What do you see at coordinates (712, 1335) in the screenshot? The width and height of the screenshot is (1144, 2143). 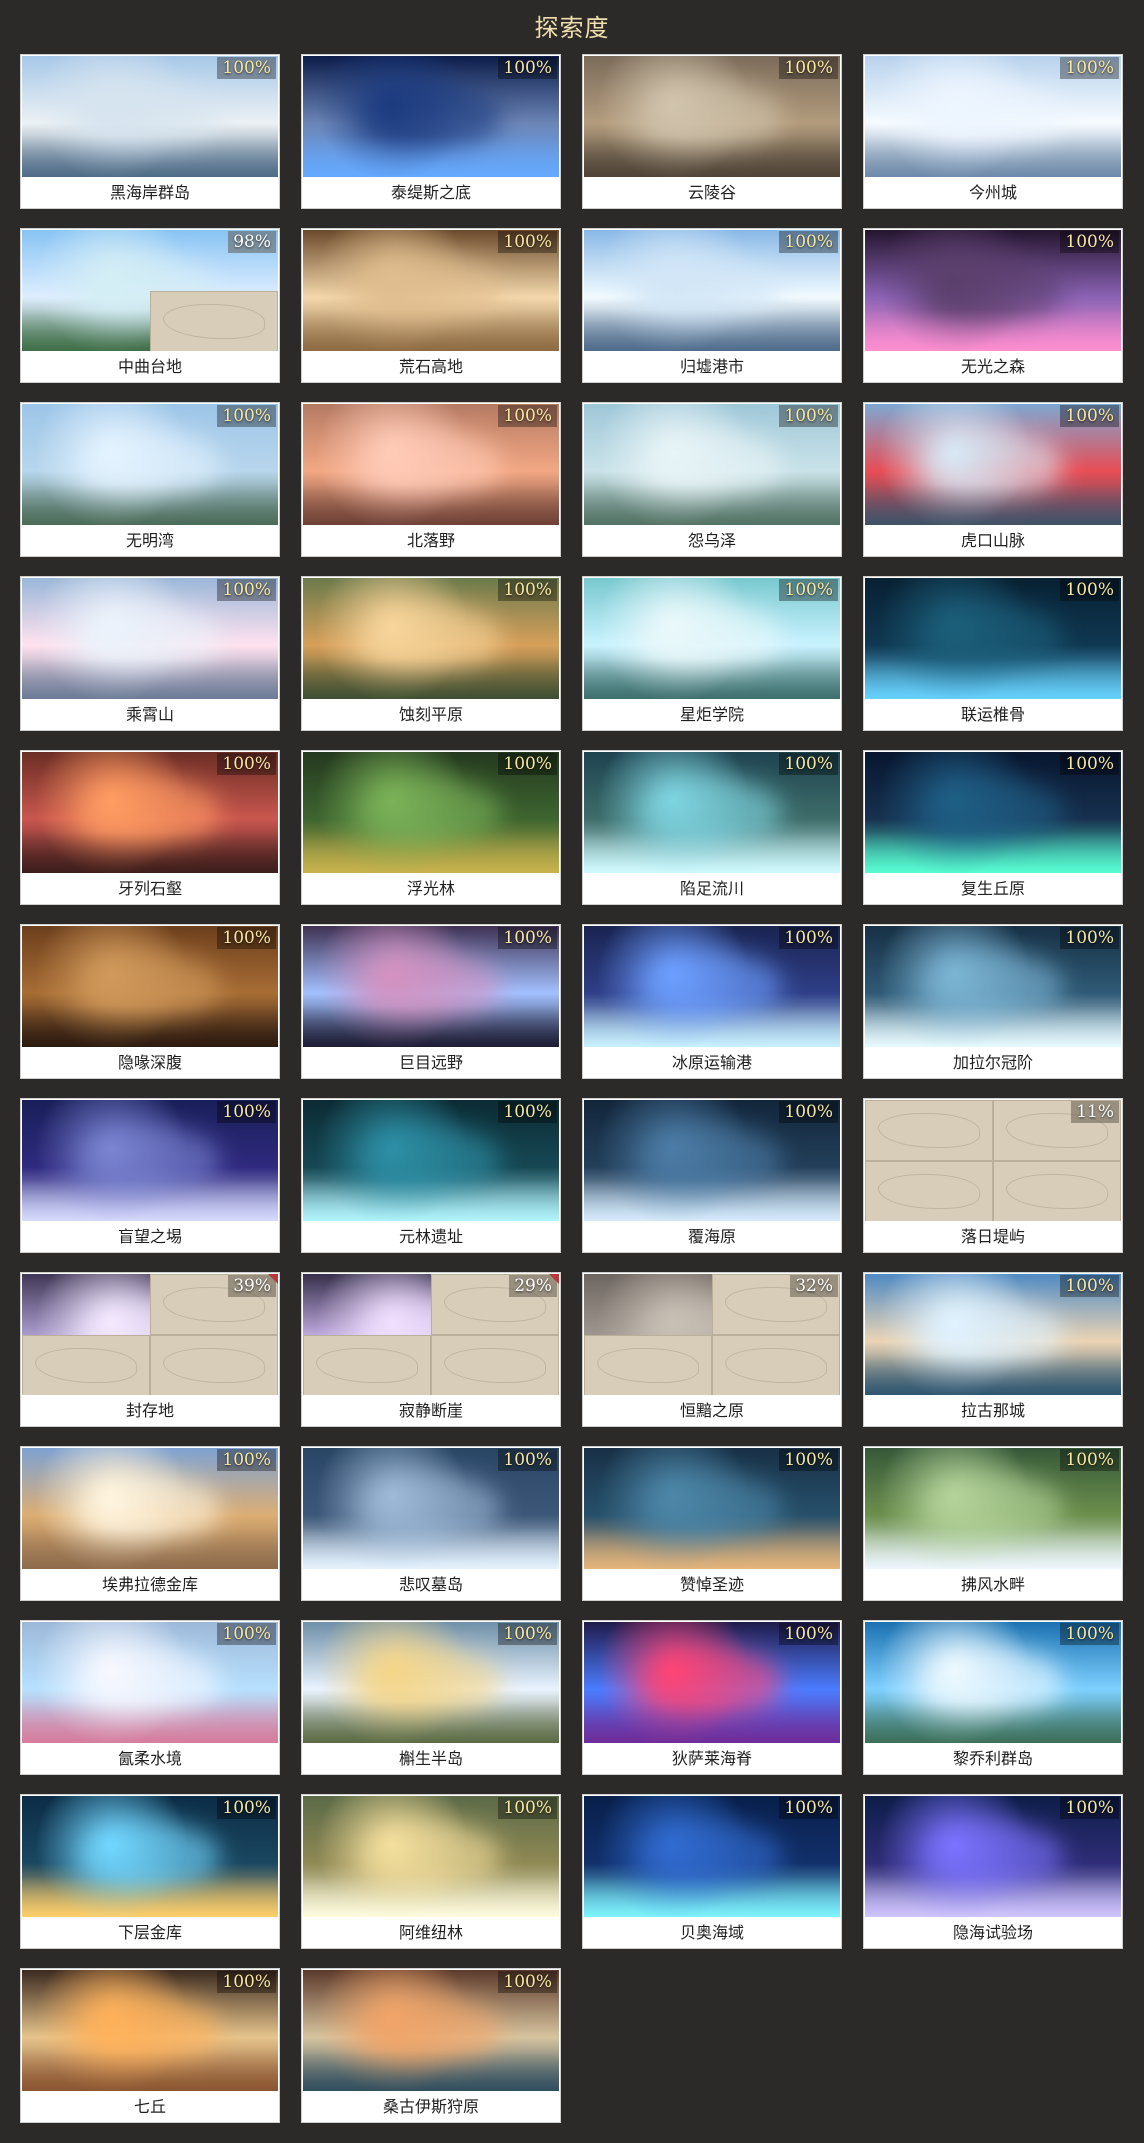 I see `region-thumbnail: 32%` at bounding box center [712, 1335].